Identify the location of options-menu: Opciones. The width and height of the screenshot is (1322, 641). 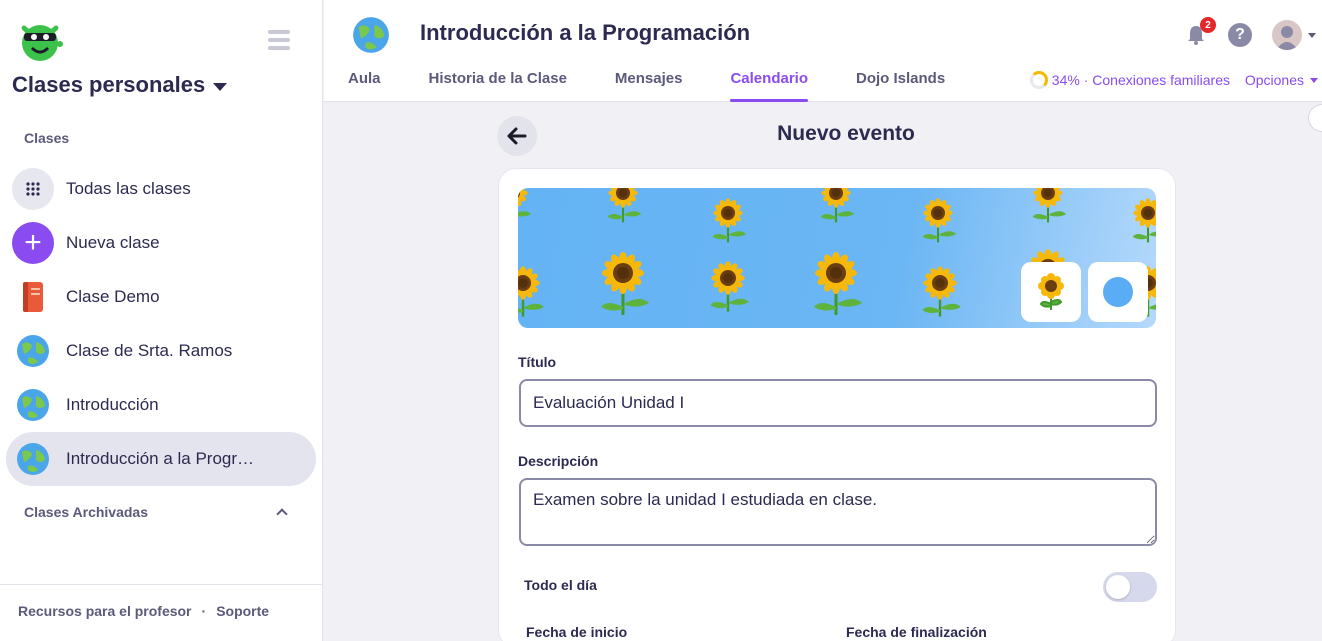
(1281, 80).